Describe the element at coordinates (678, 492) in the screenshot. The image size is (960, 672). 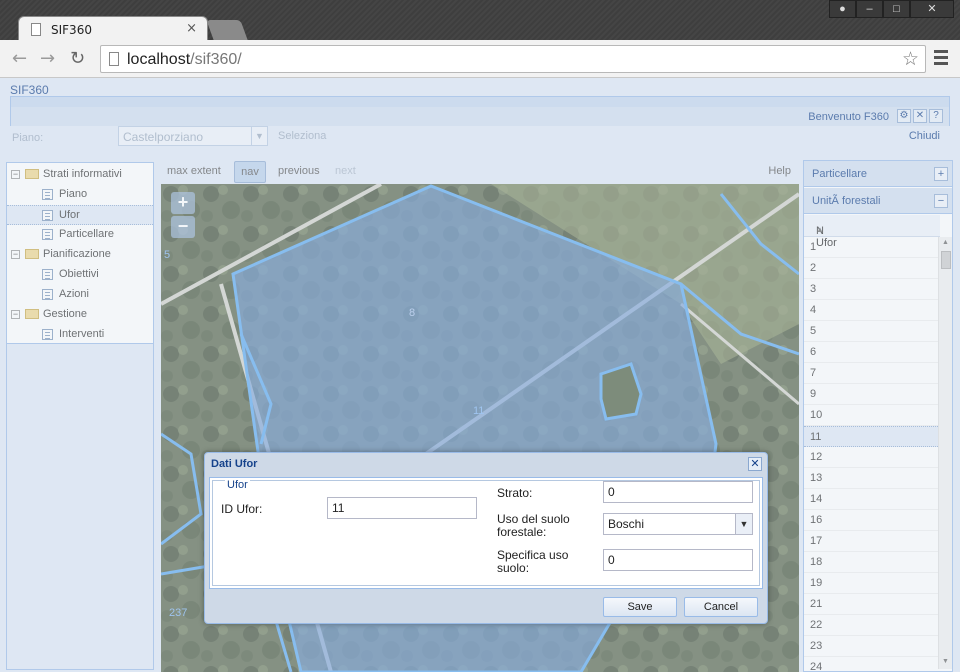
I see `strato-field: 0` at that location.